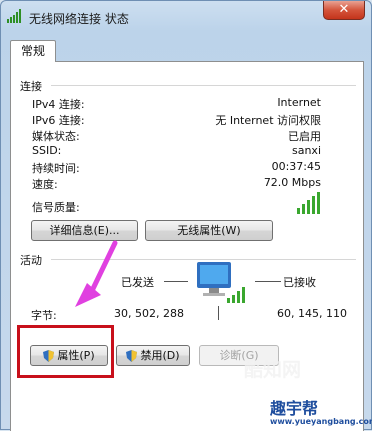  What do you see at coordinates (160, 355) in the screenshot?
I see `disable-label: 禁用(D)` at bounding box center [160, 355].